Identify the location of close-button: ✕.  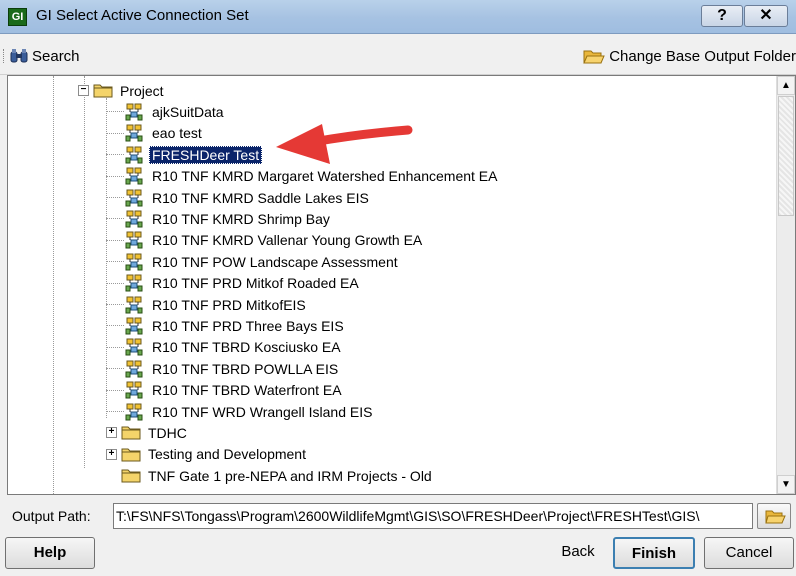
(766, 16).